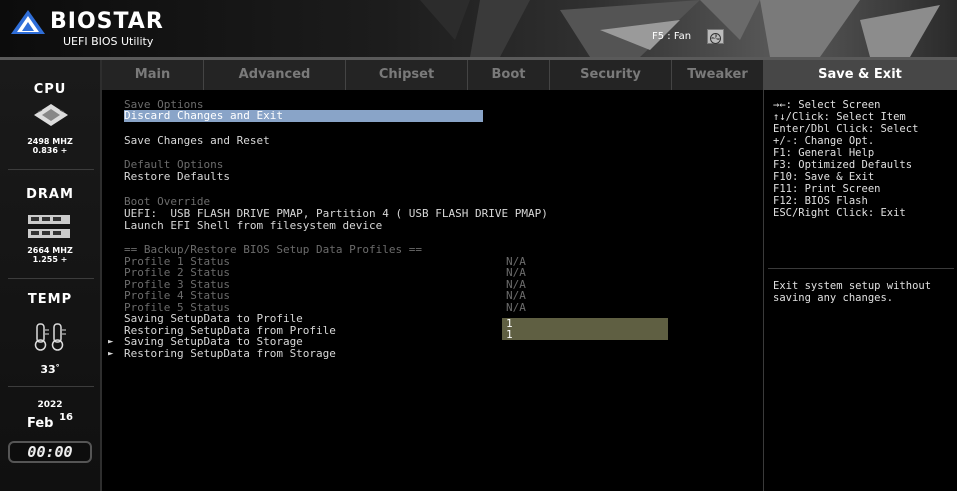 The width and height of the screenshot is (957, 491). What do you see at coordinates (516, 307) in the screenshot?
I see `profile-status-value: N/A` at bounding box center [516, 307].